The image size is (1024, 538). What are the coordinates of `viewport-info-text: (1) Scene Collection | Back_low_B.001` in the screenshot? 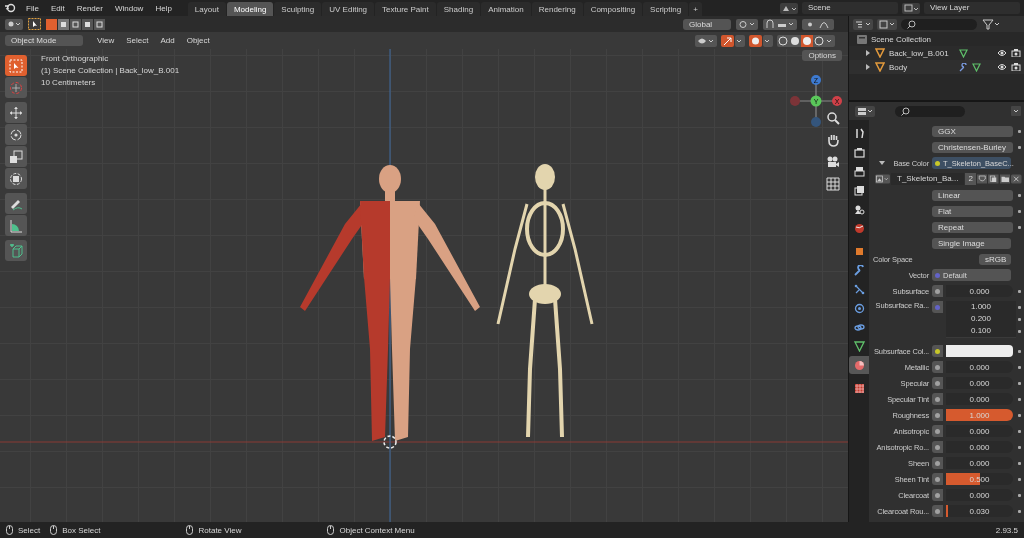 It's located at (110, 70).